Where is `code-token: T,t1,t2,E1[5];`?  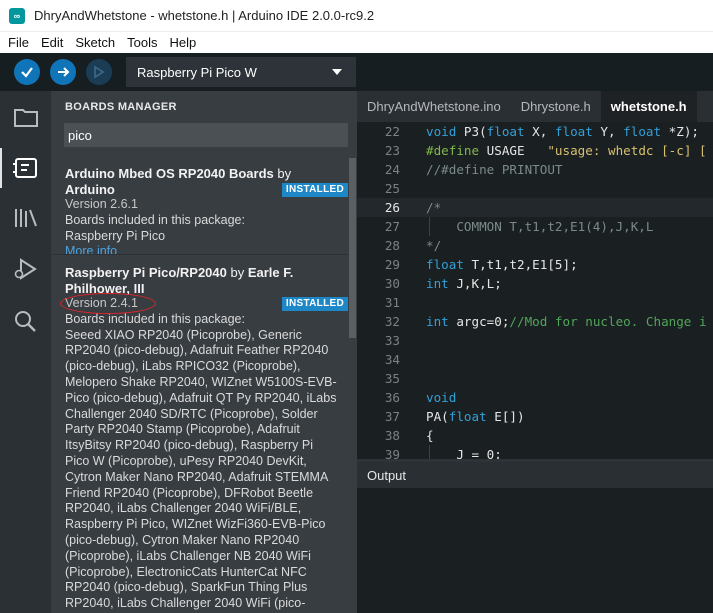 code-token: T,t1,t2,E1[5]; is located at coordinates (524, 264).